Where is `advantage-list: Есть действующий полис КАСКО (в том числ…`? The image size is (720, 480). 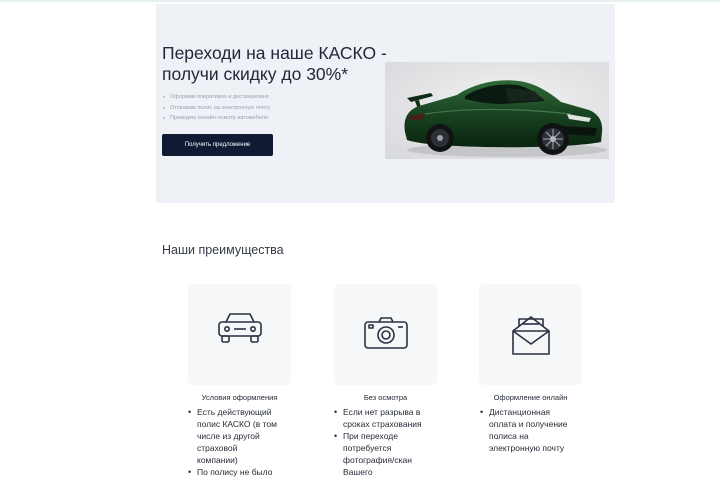
advantage-list: Есть действующий полис КАСКО (в том числ… is located at coordinates (234, 442).